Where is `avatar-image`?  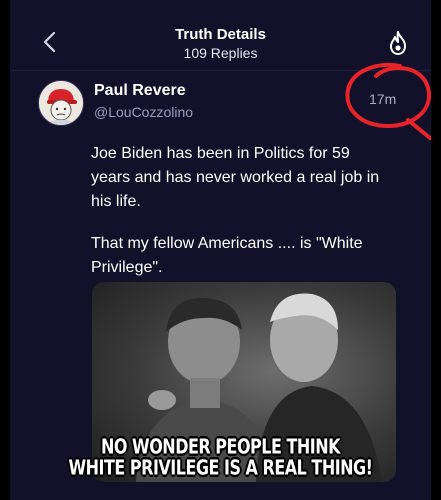 avatar-image is located at coordinates (61, 103).